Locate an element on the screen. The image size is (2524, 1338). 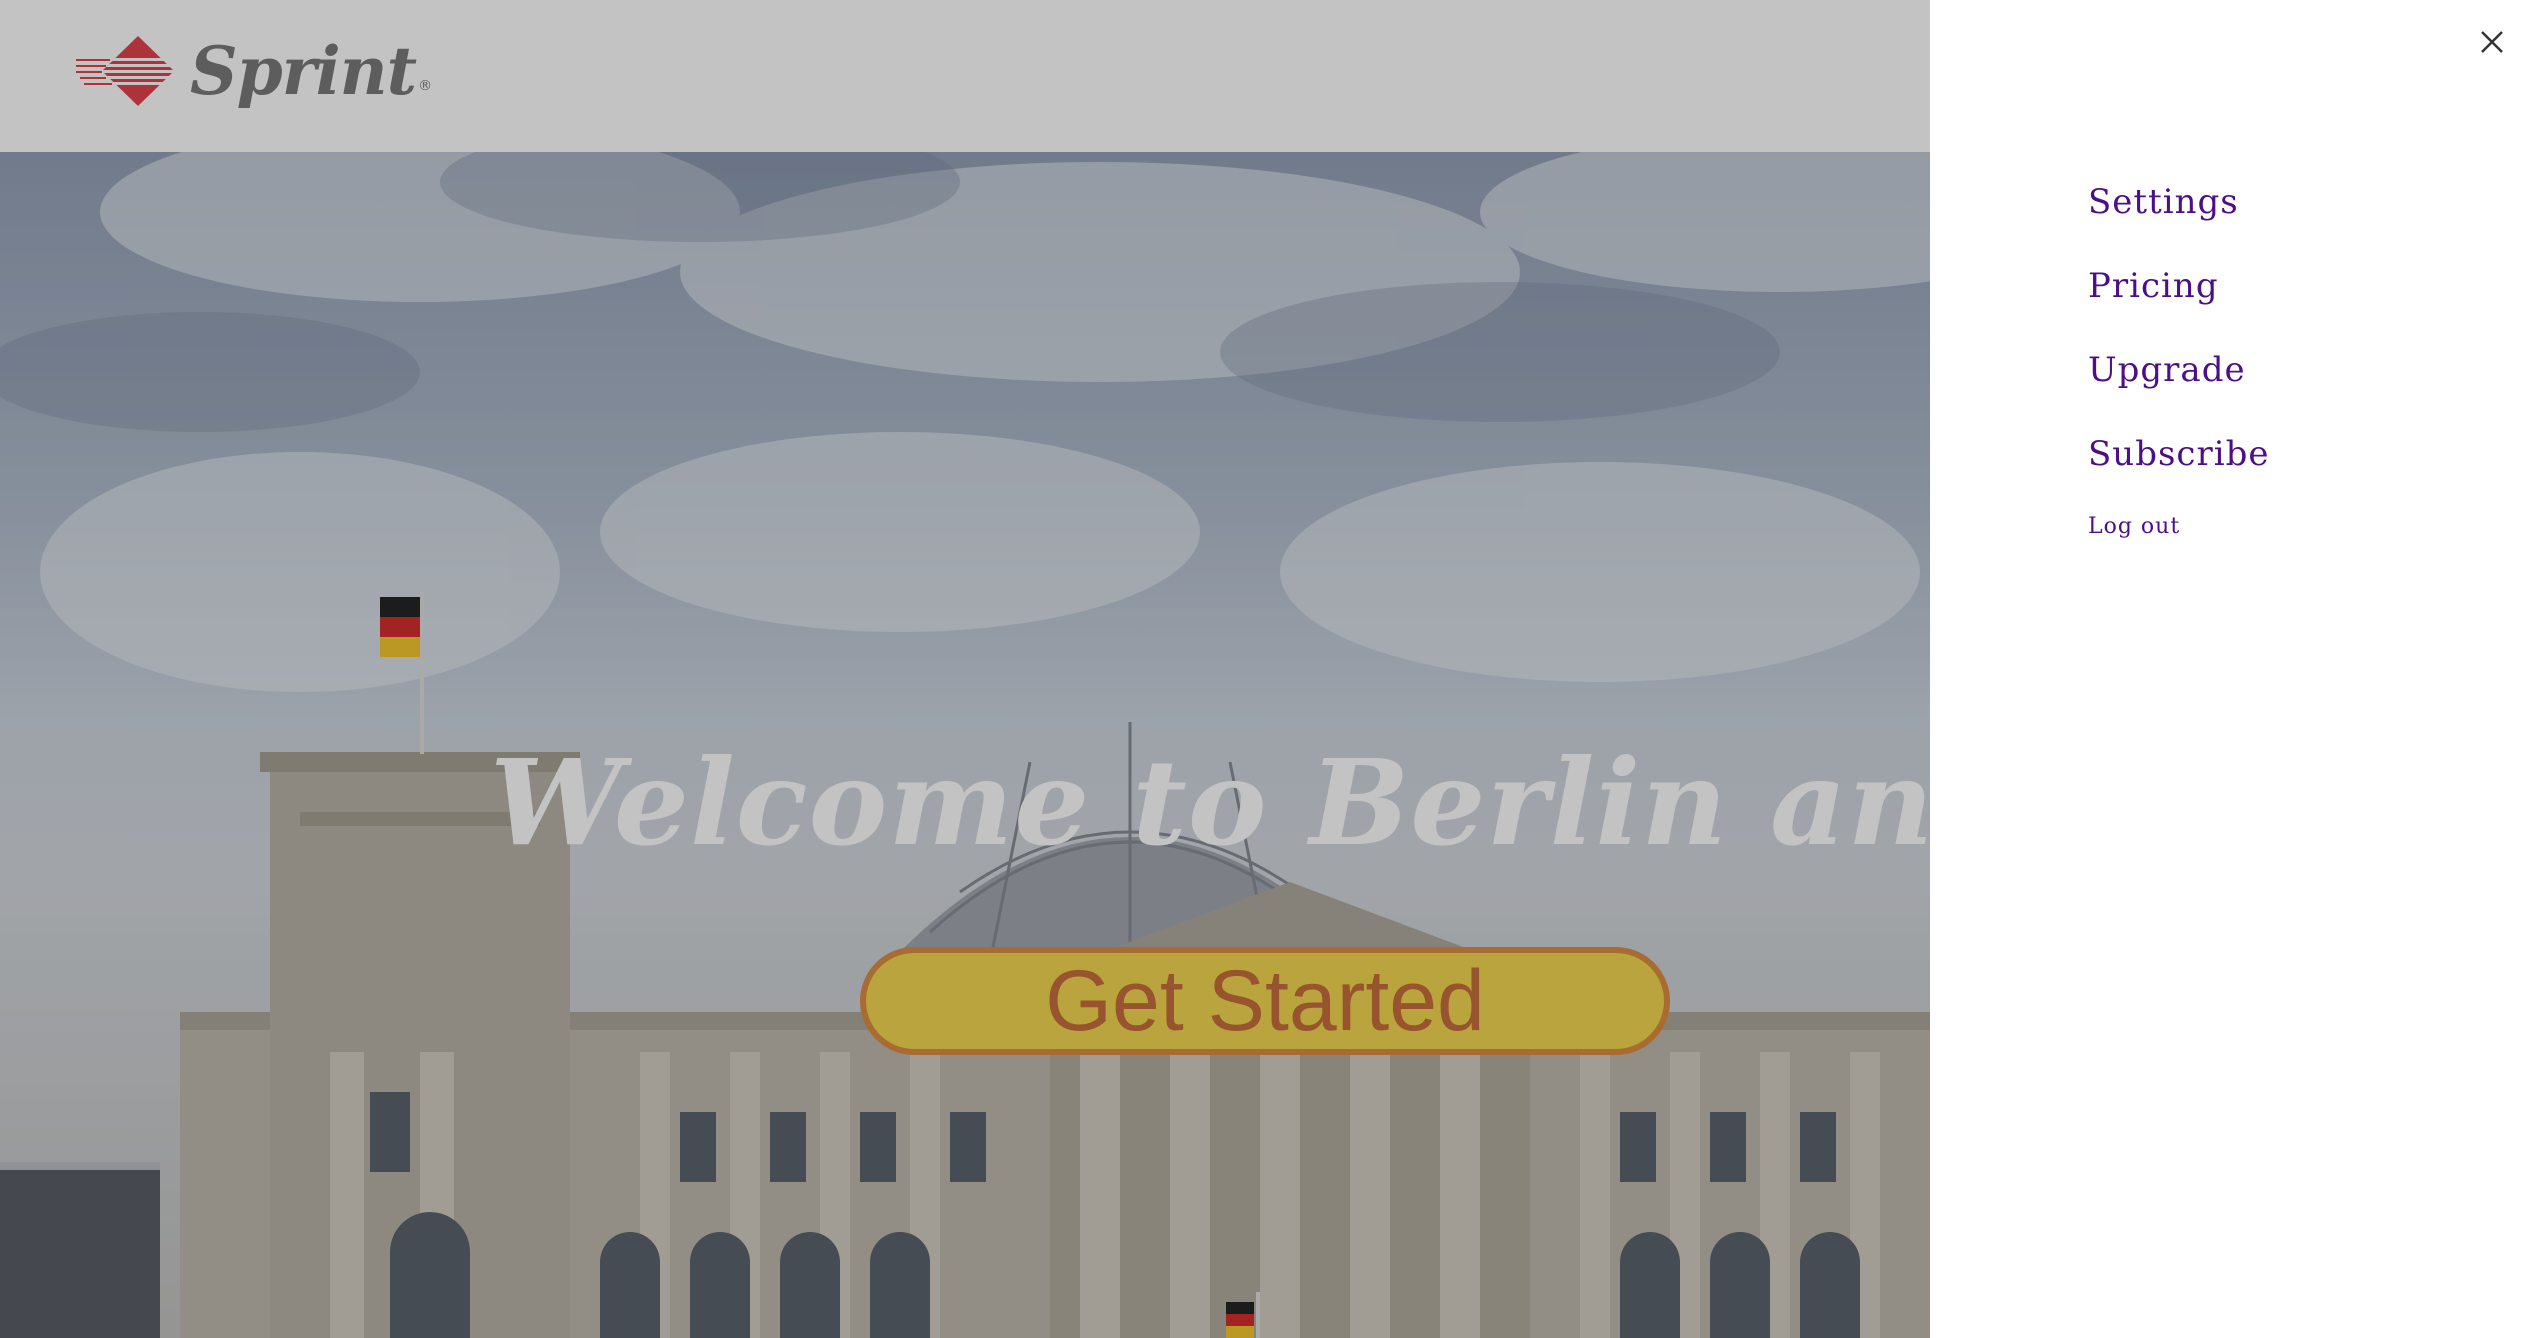
drawer-menu: Settings Pricing Upgrade Subscribe is located at coordinates (2178, 340).